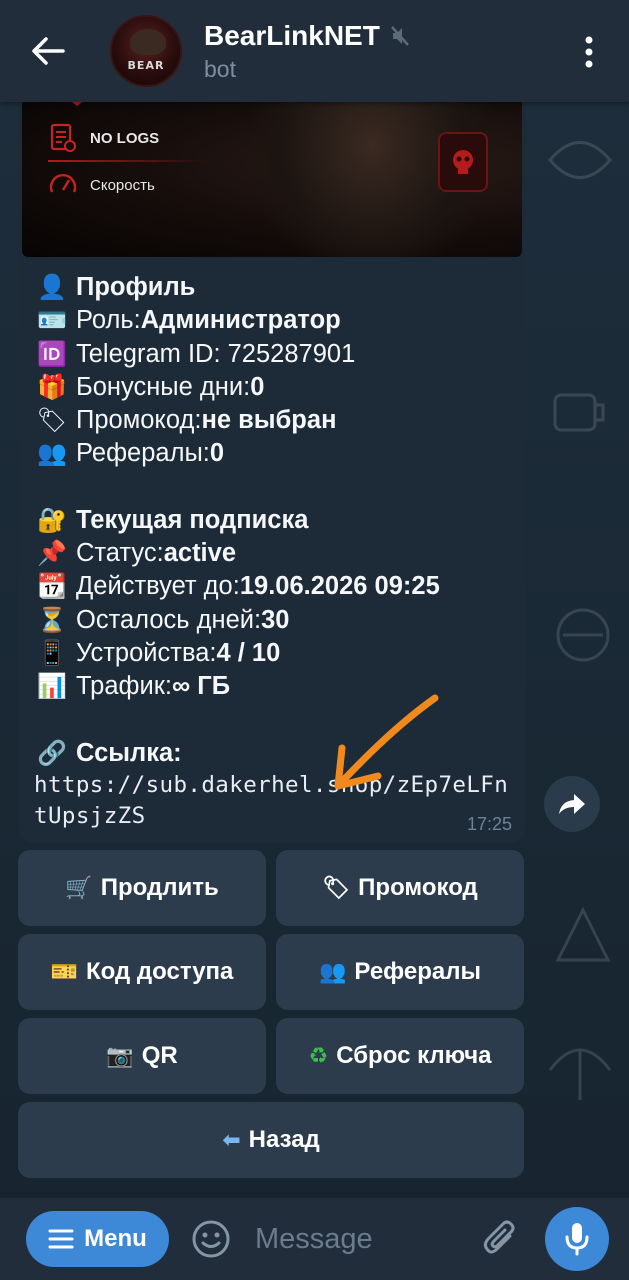 This screenshot has width=629, height=1280. Describe the element at coordinates (489, 824) in the screenshot. I see `message-timestamp: 17:25` at that location.